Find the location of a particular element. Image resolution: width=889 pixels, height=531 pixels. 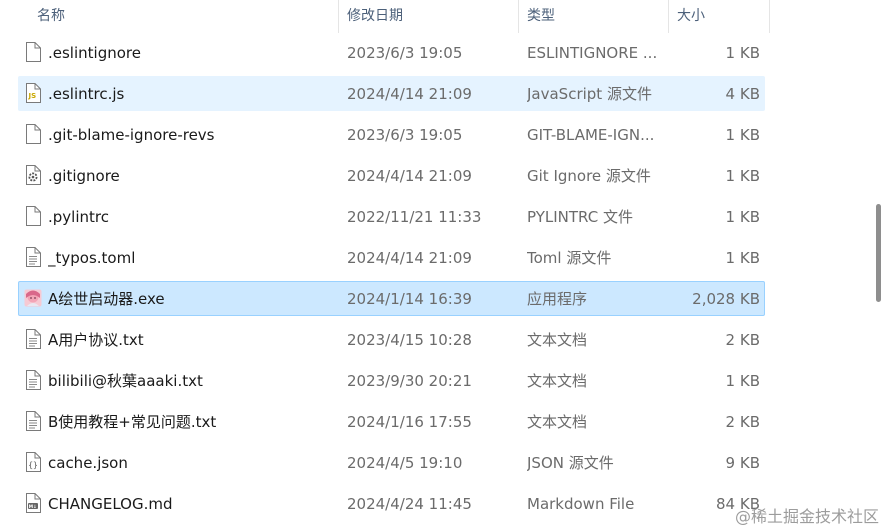

json-file-icon: {} is located at coordinates (33, 462).